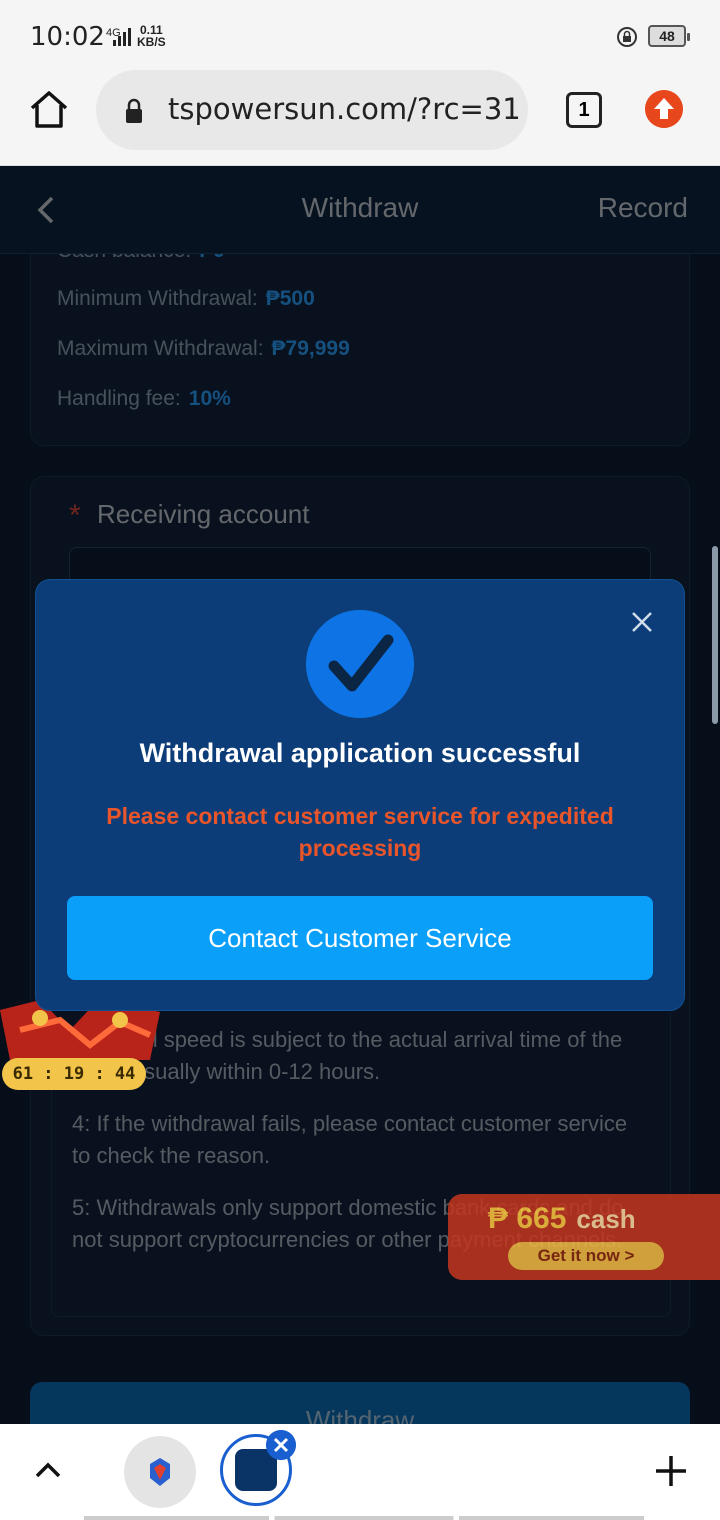  What do you see at coordinates (360, 1472) in the screenshot?
I see `browser-bottom-bar` at bounding box center [360, 1472].